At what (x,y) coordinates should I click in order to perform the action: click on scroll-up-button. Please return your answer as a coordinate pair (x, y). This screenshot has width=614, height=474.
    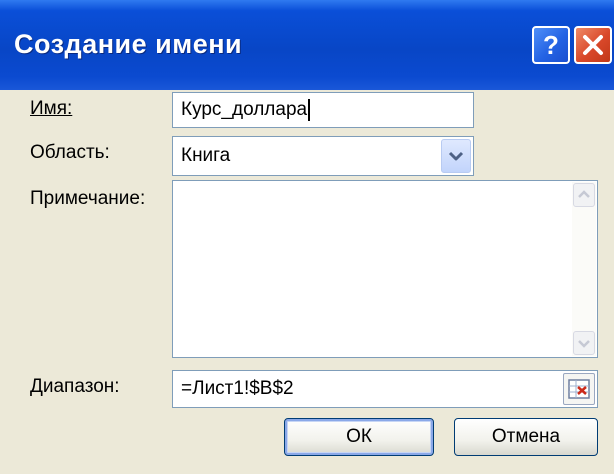
    Looking at the image, I should click on (584, 195).